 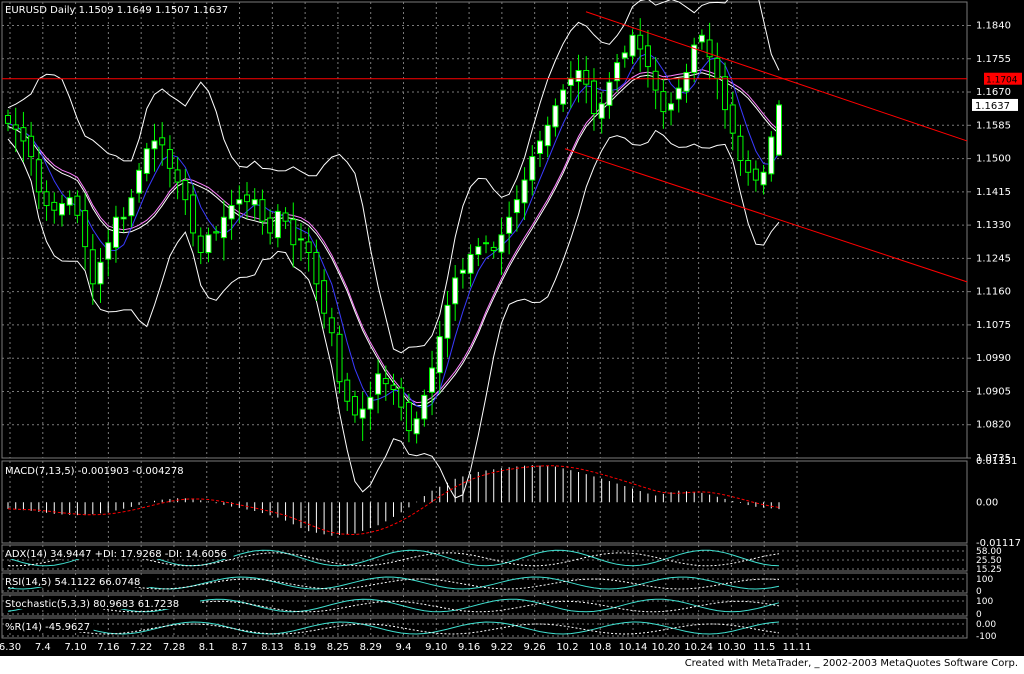 I want to click on x-tick-label: 7.10, so click(x=75, y=647).